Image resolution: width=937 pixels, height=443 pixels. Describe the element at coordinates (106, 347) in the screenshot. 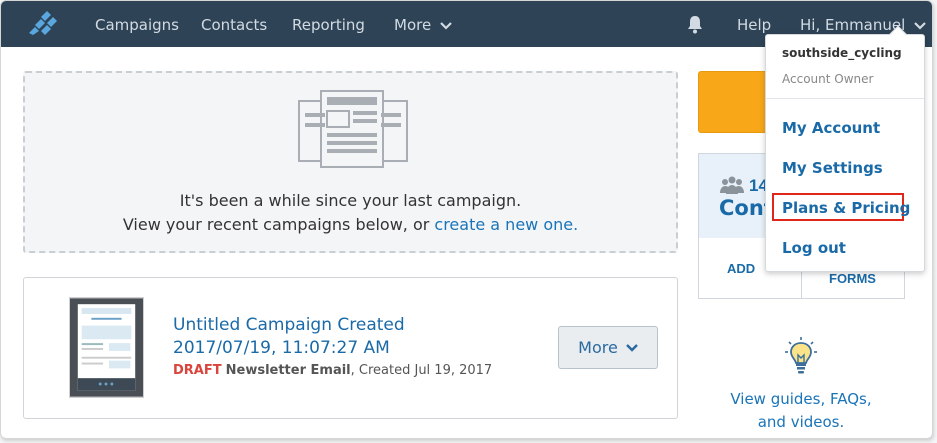

I see `campaign-thumbnail` at that location.